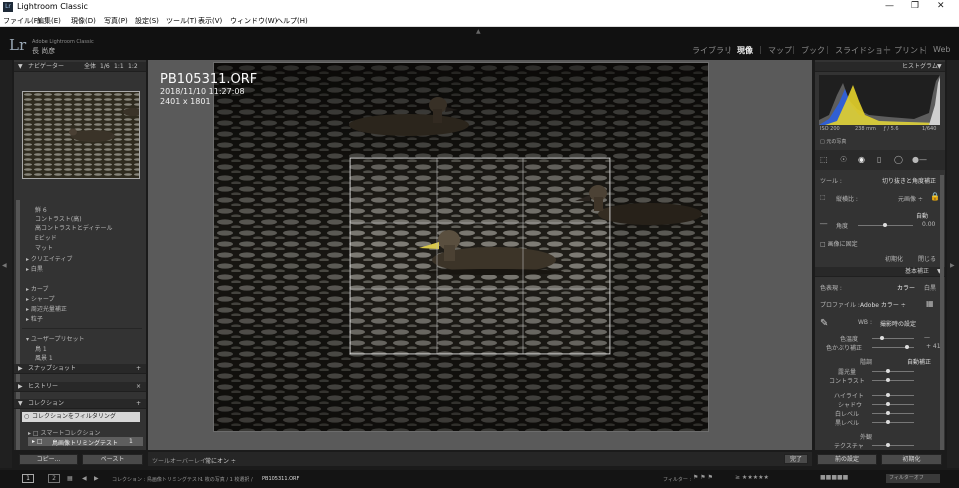 The width and height of the screenshot is (959, 488). Describe the element at coordinates (116, 21) in the screenshot. I see `menu-photo: 写真(P)` at that location.